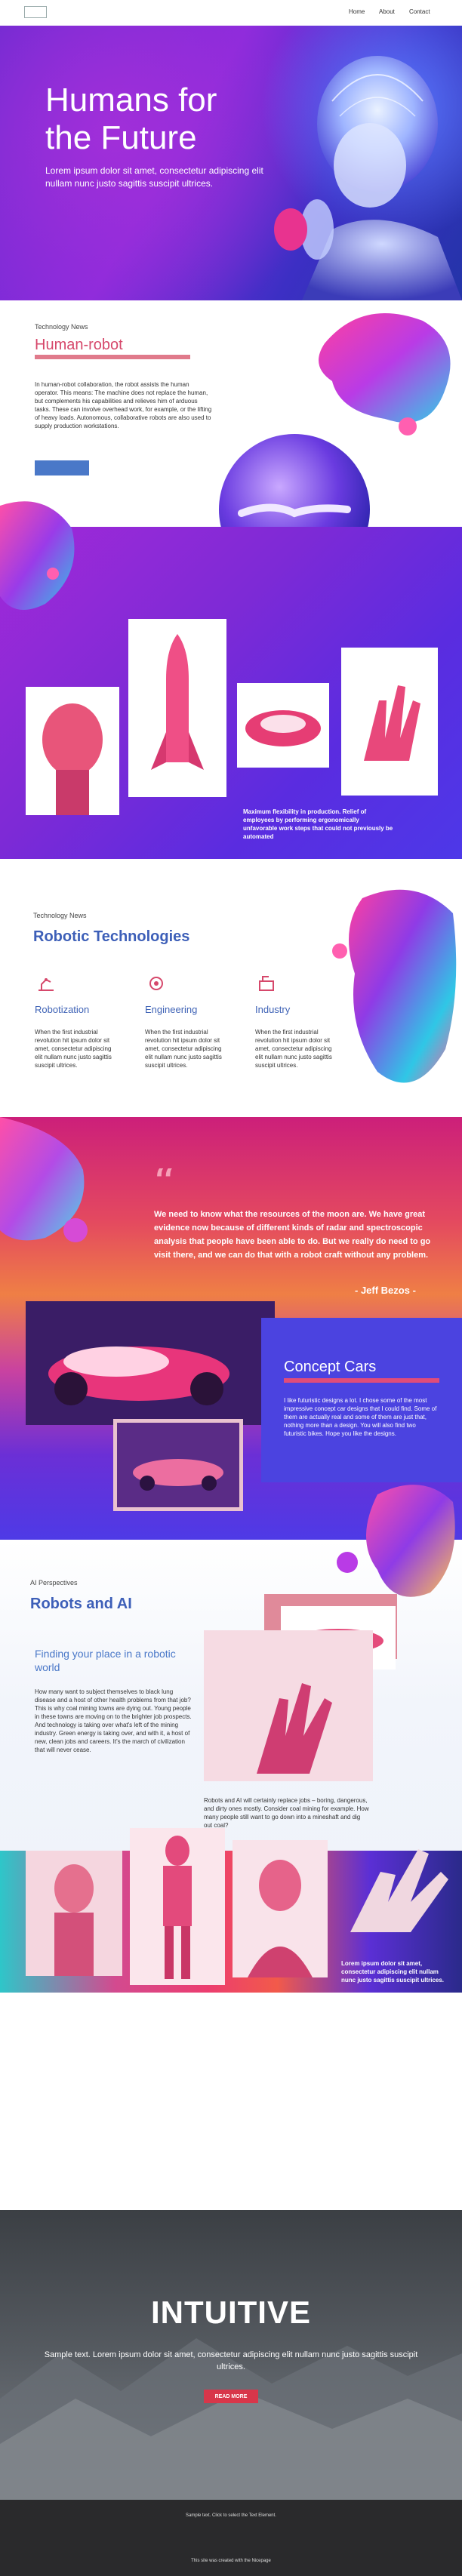  I want to click on robot-bust-image, so click(280, 1908).